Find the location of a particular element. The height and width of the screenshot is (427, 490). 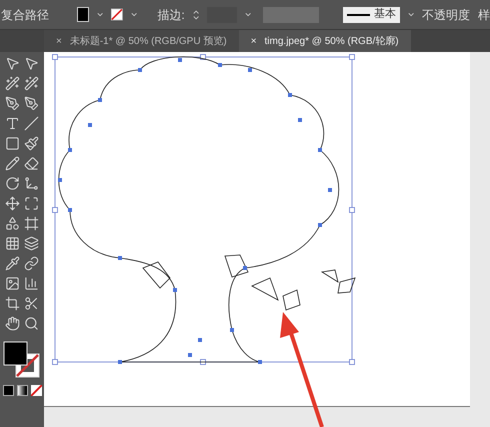

pen-icon is located at coordinates (12, 103).